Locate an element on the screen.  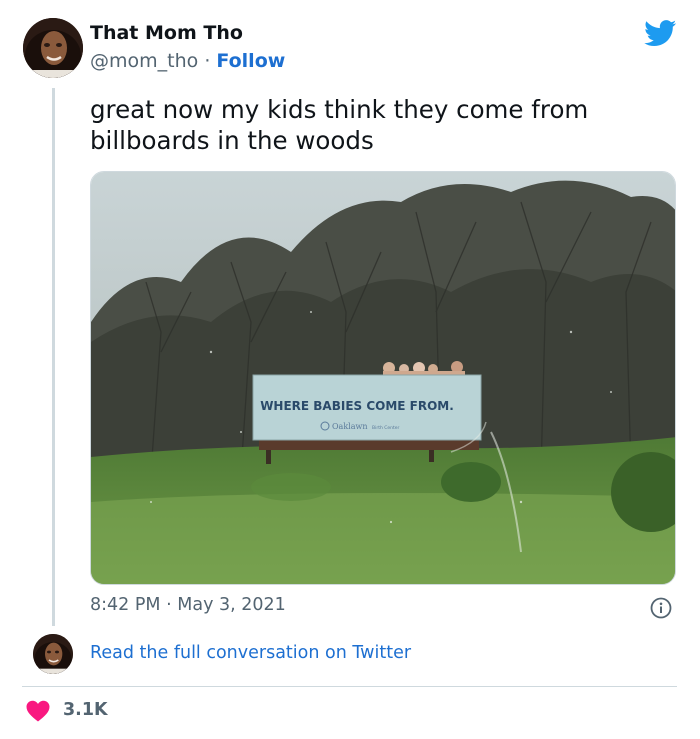
like-count: 3.1K is located at coordinates (85, 710).